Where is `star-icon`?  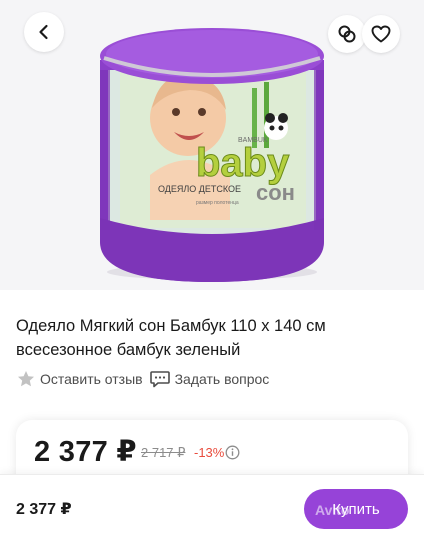
star-icon is located at coordinates (26, 379).